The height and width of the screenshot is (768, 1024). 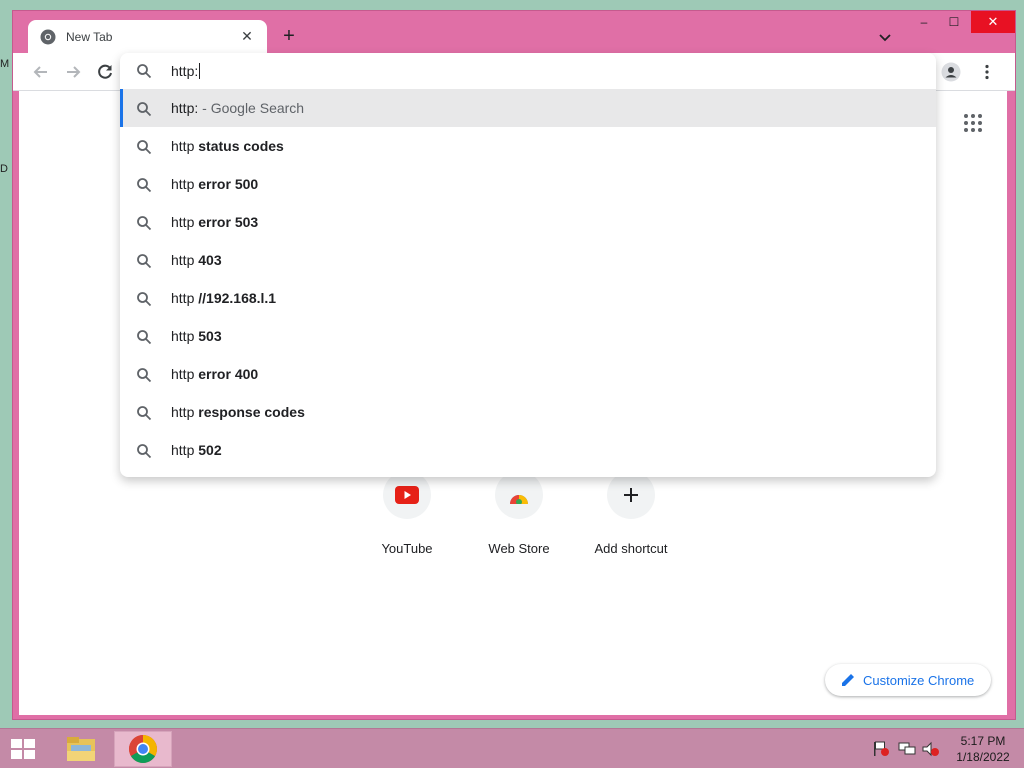 What do you see at coordinates (528, 71) in the screenshot?
I see `address-bar: http:` at bounding box center [528, 71].